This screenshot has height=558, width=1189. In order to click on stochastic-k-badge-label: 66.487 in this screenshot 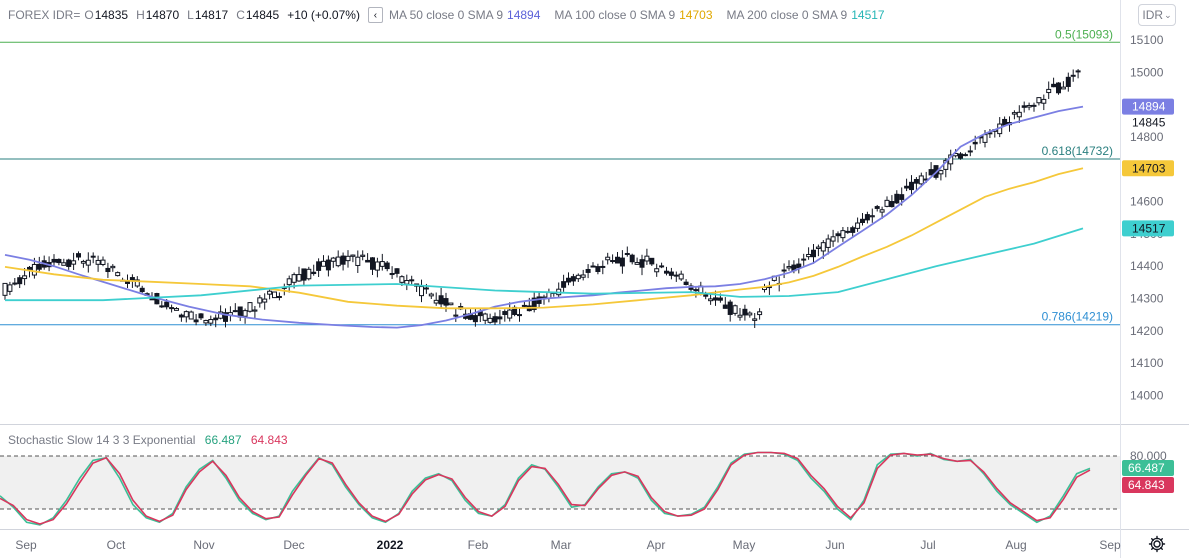, I will do `click(1146, 468)`.